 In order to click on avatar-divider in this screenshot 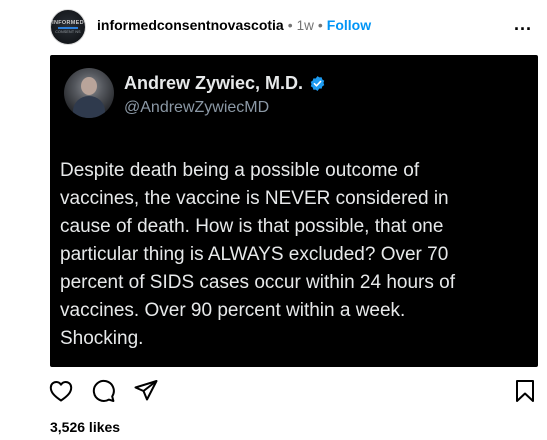, I will do `click(68, 28)`.